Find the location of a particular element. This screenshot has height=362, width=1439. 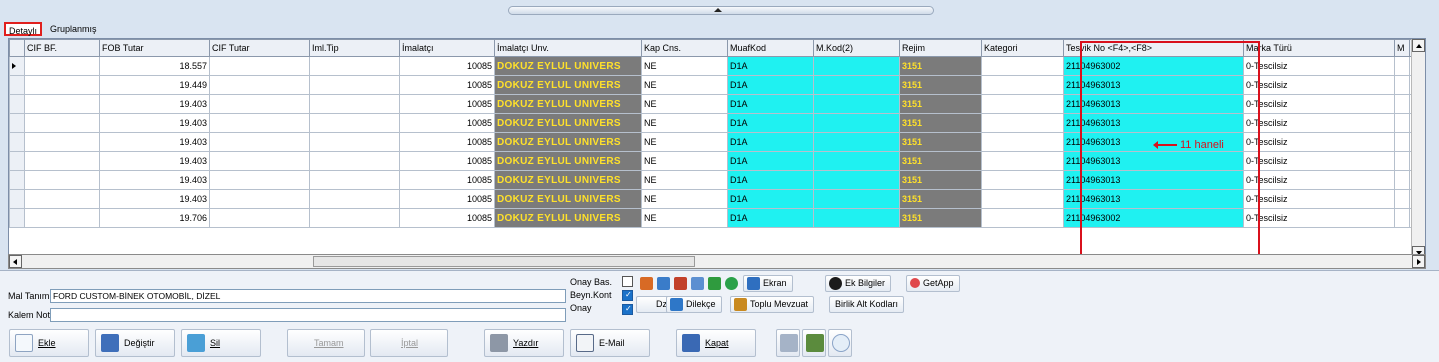

fob-tutar-cell: 18.557 is located at coordinates (154, 66).